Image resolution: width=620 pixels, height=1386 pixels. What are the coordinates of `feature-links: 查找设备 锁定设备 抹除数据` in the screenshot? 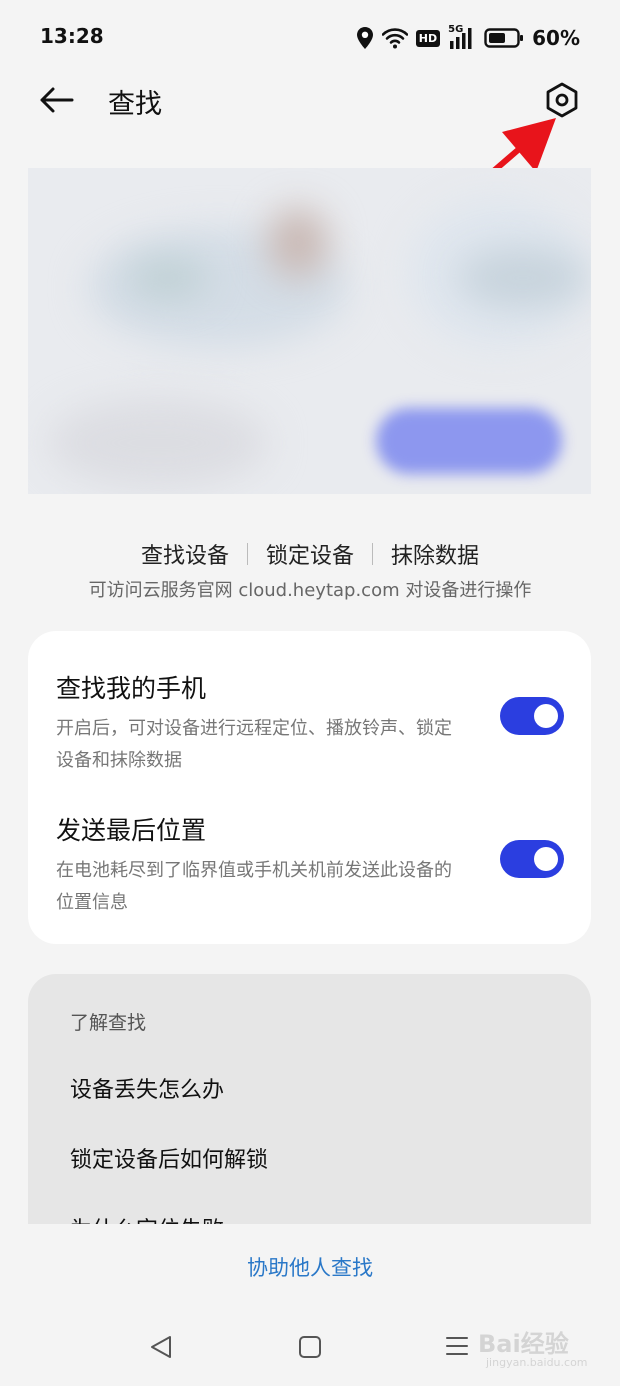 It's located at (310, 554).